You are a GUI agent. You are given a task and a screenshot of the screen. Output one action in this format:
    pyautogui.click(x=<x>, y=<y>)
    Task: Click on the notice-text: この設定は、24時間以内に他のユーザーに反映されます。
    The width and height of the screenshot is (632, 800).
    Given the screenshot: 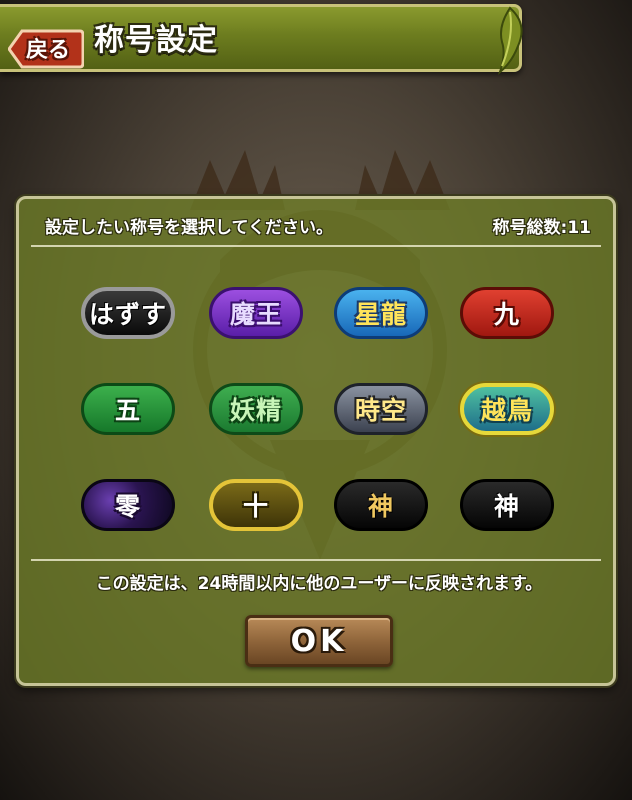 What is the action you would take?
    pyautogui.click(x=319, y=584)
    